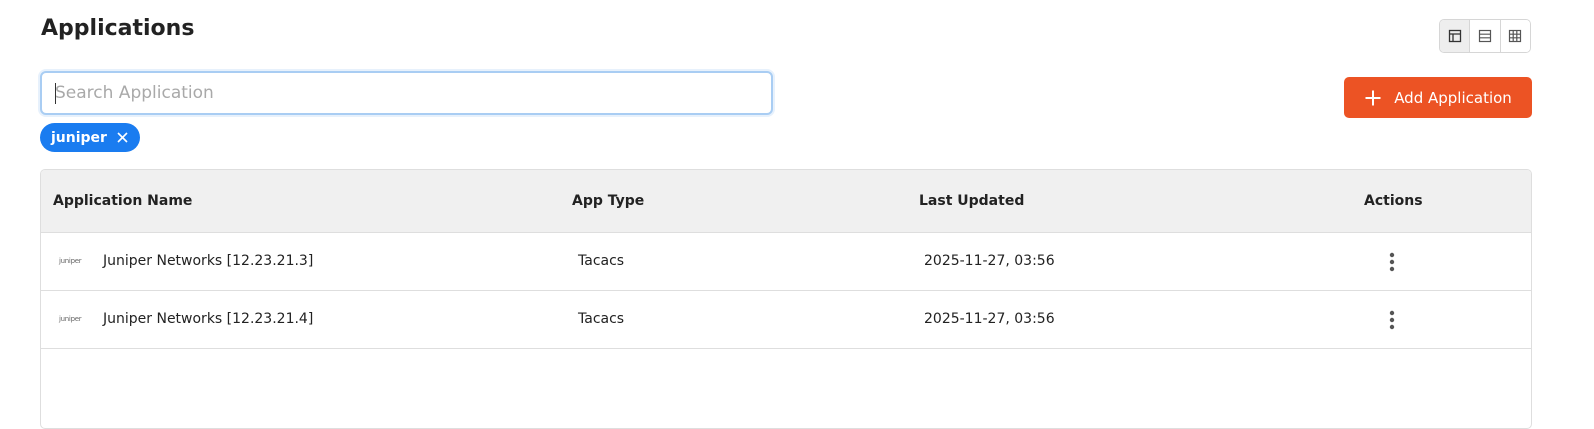 Image resolution: width=1594 pixels, height=429 pixels. What do you see at coordinates (608, 201) in the screenshot?
I see `column-app-type: App Type` at bounding box center [608, 201].